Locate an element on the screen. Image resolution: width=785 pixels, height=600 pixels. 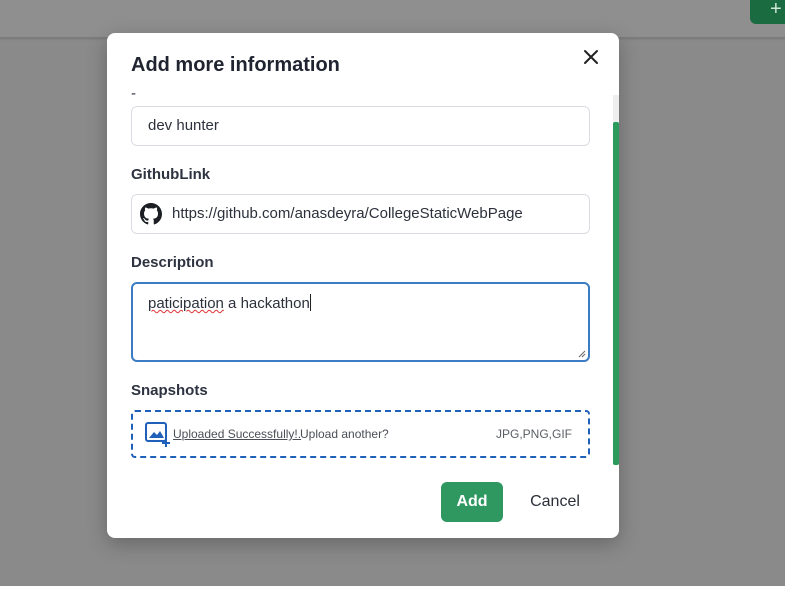
snapshots-label: Snapshots is located at coordinates (169, 390).